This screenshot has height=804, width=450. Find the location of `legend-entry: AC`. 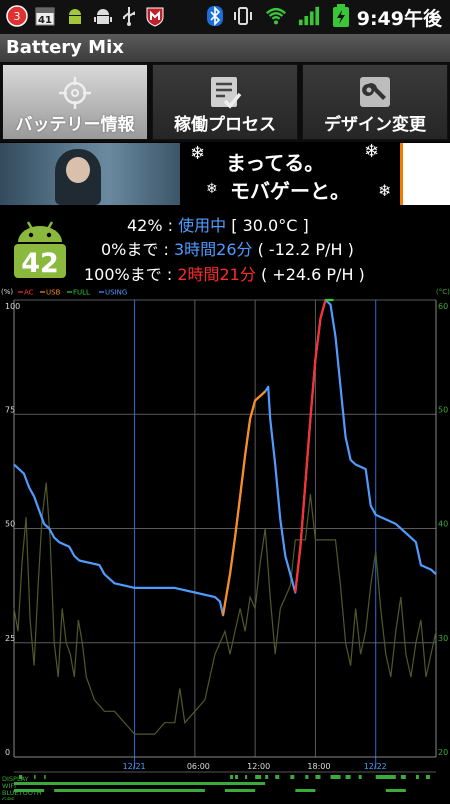

legend-entry: AC is located at coordinates (29, 293).